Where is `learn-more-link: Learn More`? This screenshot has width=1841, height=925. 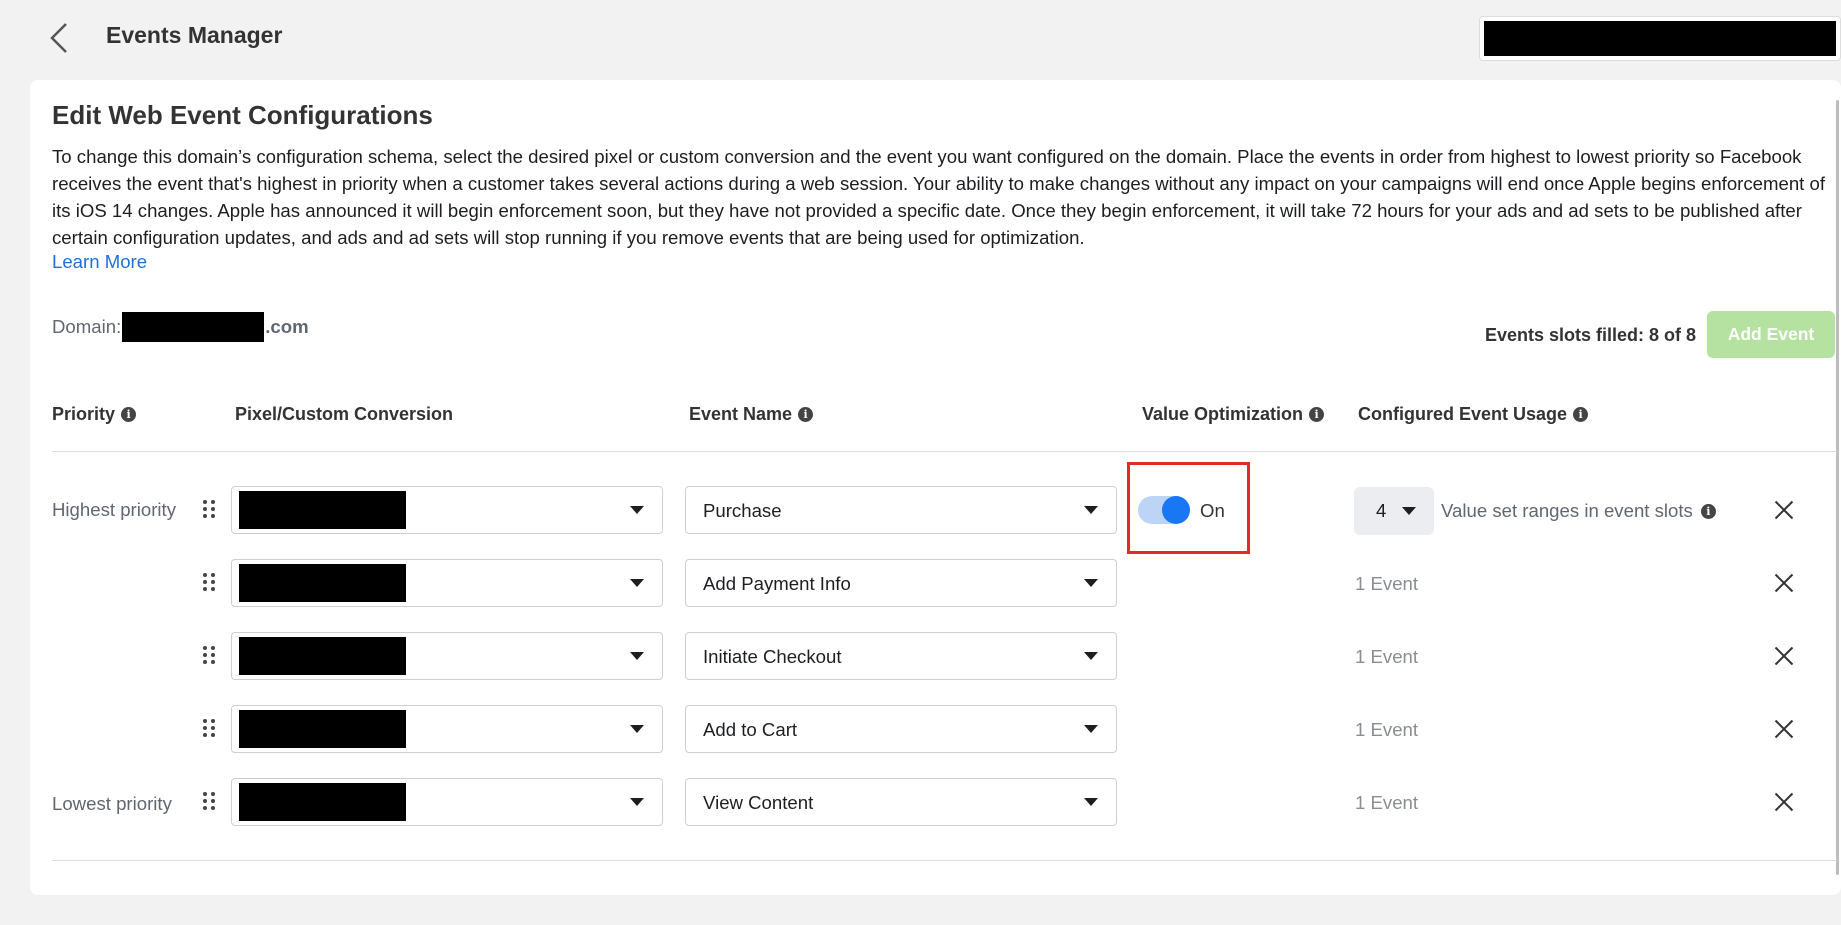 learn-more-link: Learn More is located at coordinates (99, 262).